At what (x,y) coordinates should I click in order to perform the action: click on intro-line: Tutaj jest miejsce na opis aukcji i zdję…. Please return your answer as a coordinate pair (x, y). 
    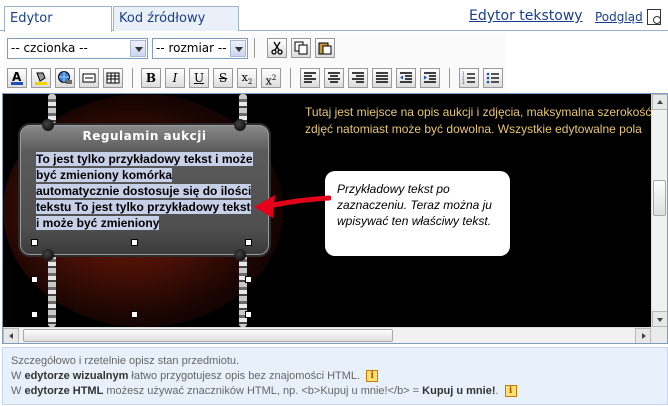
    Looking at the image, I should click on (478, 112).